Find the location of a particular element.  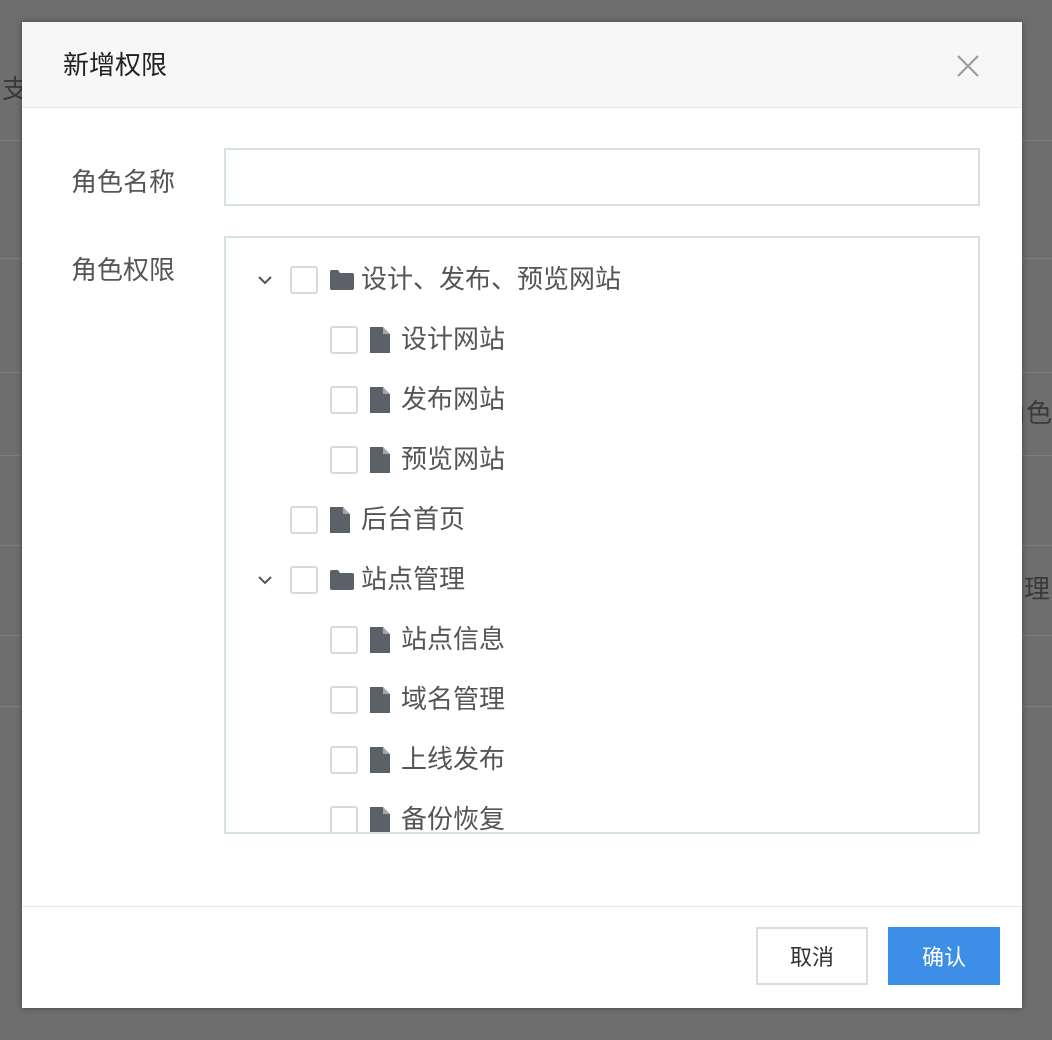

dialog-header: 新增权限 is located at coordinates (522, 65).